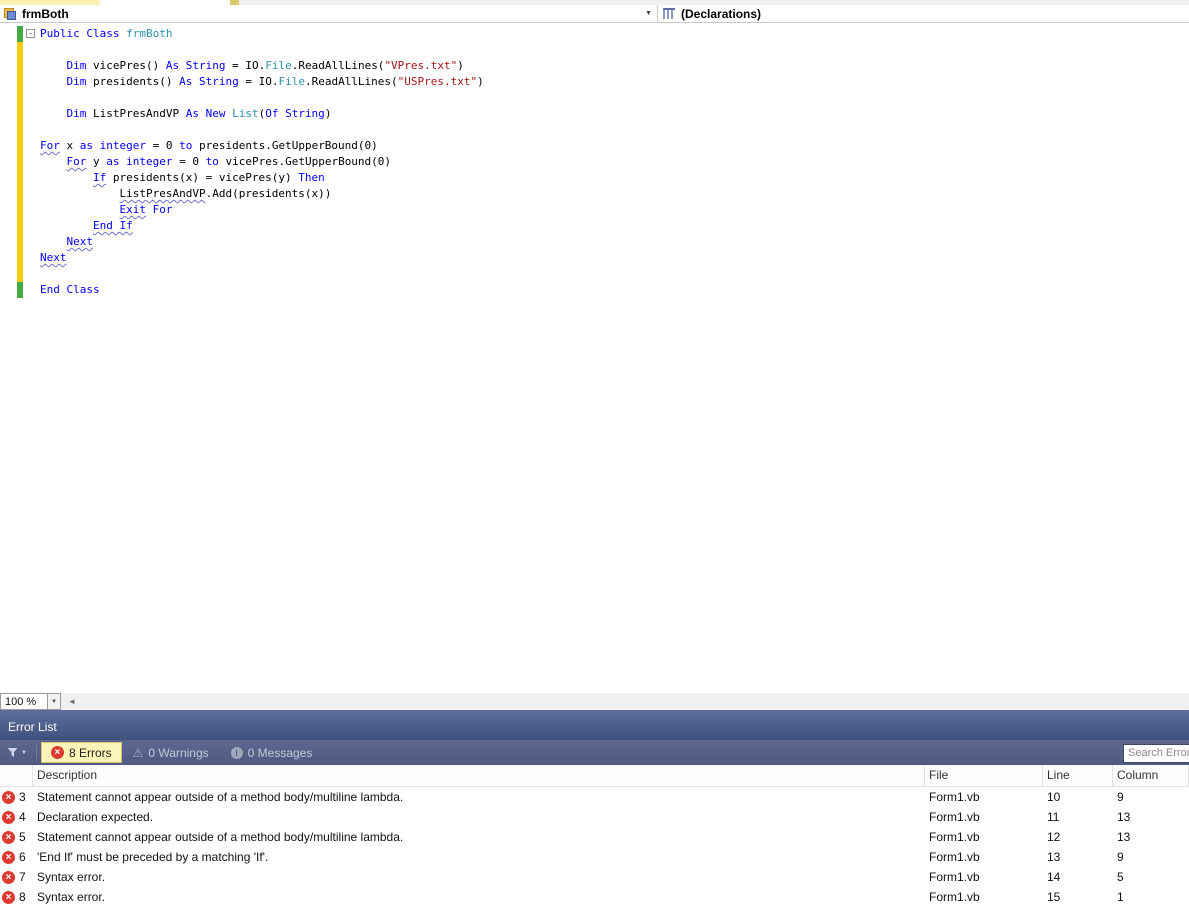 This screenshot has height=907, width=1189. I want to click on warning-icon: ⚠, so click(138, 752).